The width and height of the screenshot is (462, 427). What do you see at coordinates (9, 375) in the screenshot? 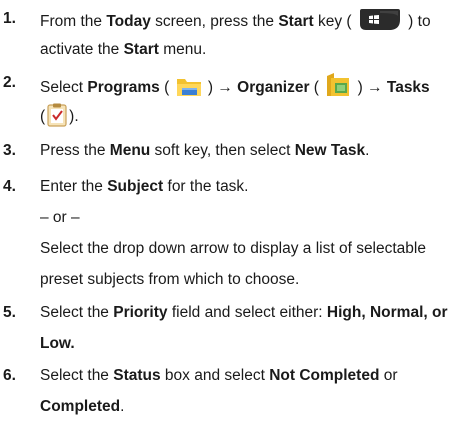
I see `step-number: 6.` at bounding box center [9, 375].